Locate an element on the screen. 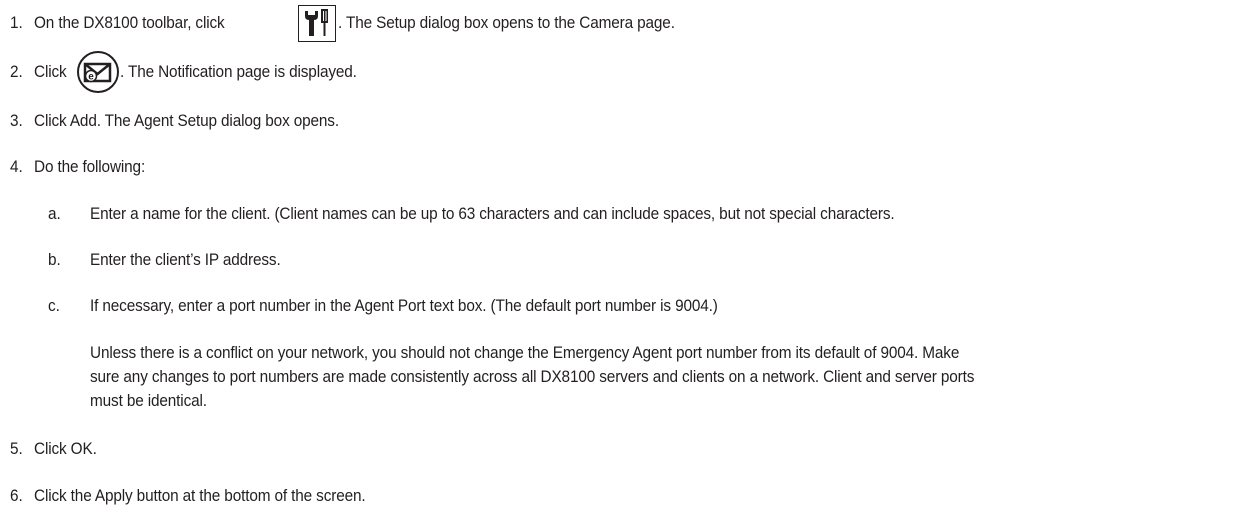 The width and height of the screenshot is (1247, 522). note-line-3: must be identical. is located at coordinates (148, 401).